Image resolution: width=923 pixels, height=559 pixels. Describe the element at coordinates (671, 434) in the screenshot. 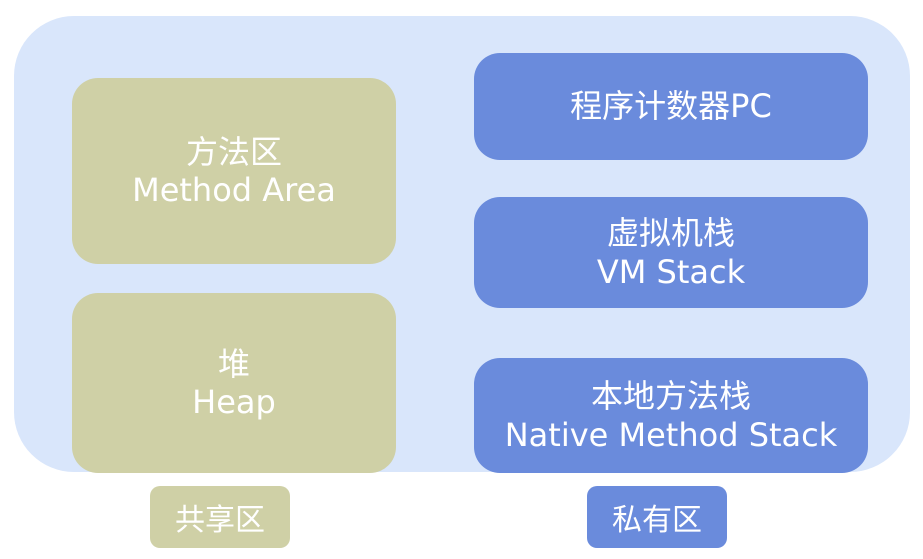

I see `native-method-stack-en-label: Native Method Stack` at that location.